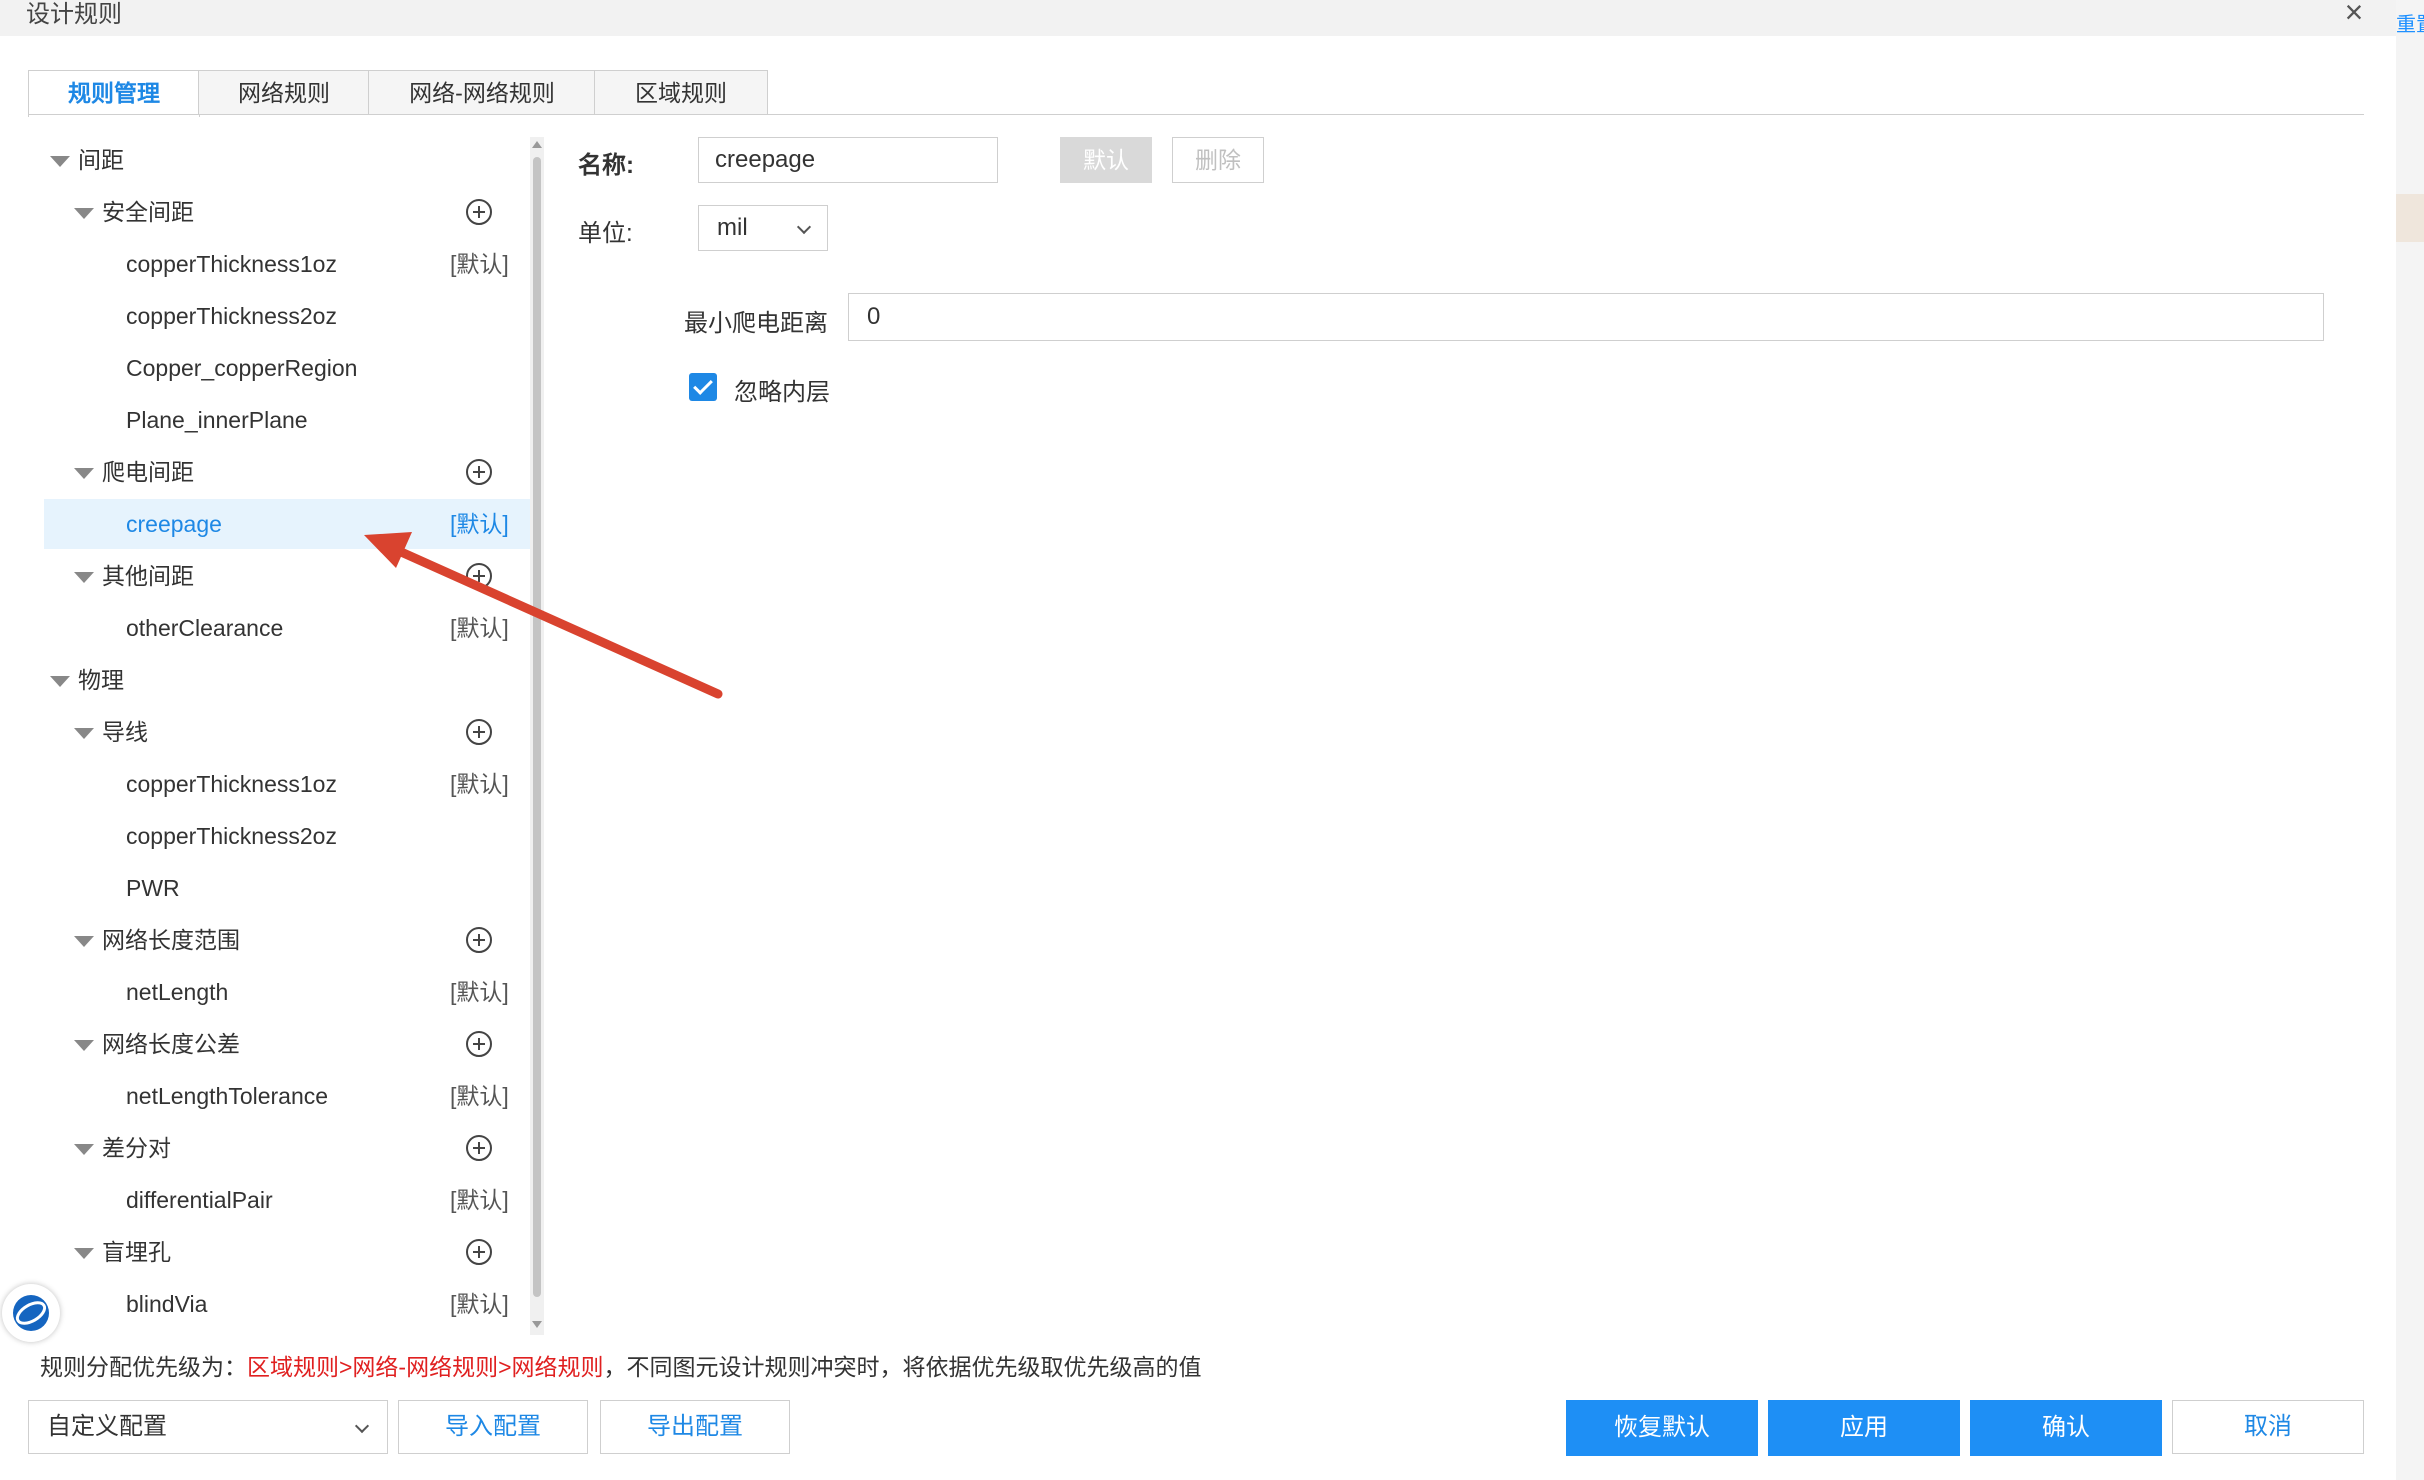 This screenshot has width=2424, height=1480. What do you see at coordinates (763, 228) in the screenshot?
I see `unit-select: mil` at bounding box center [763, 228].